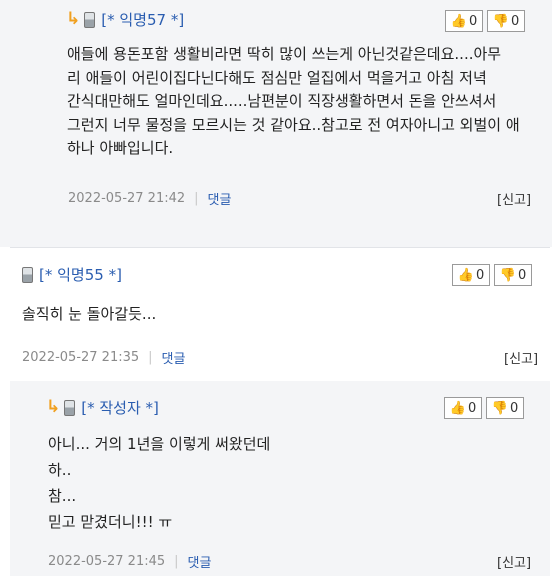  I want to click on comment-line: 하.., so click(60, 470).